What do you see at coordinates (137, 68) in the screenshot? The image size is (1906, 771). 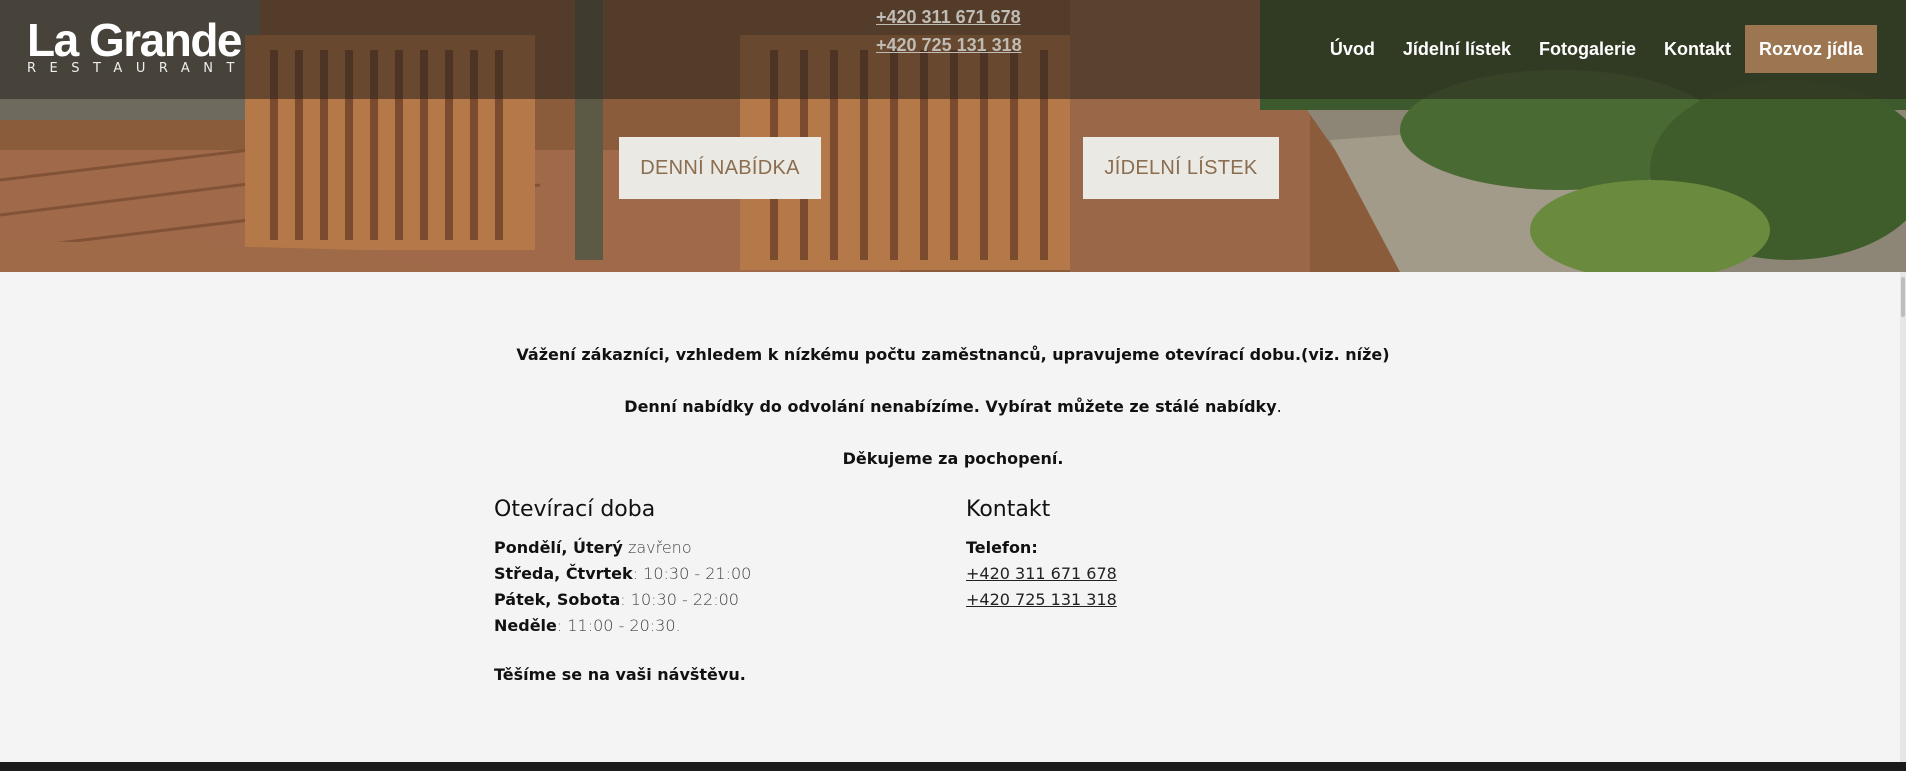 I see `logo-subtitle: RESTAURANT` at bounding box center [137, 68].